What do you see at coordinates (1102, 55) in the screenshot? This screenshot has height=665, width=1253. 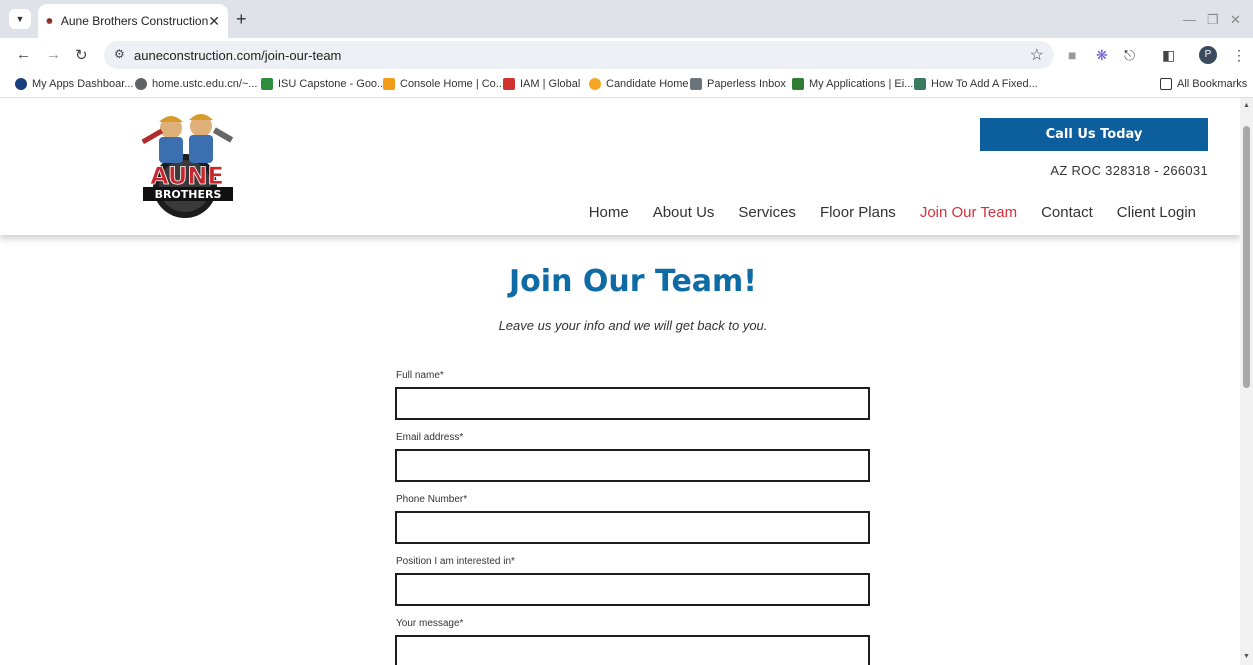 I see `extension-flower-icon: ❋` at bounding box center [1102, 55].